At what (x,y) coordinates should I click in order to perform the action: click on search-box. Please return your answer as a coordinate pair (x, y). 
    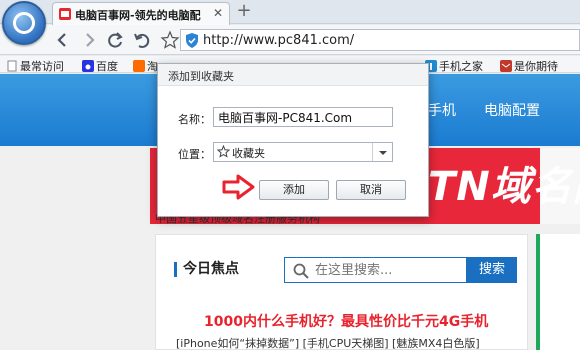
    Looking at the image, I should click on (375, 270).